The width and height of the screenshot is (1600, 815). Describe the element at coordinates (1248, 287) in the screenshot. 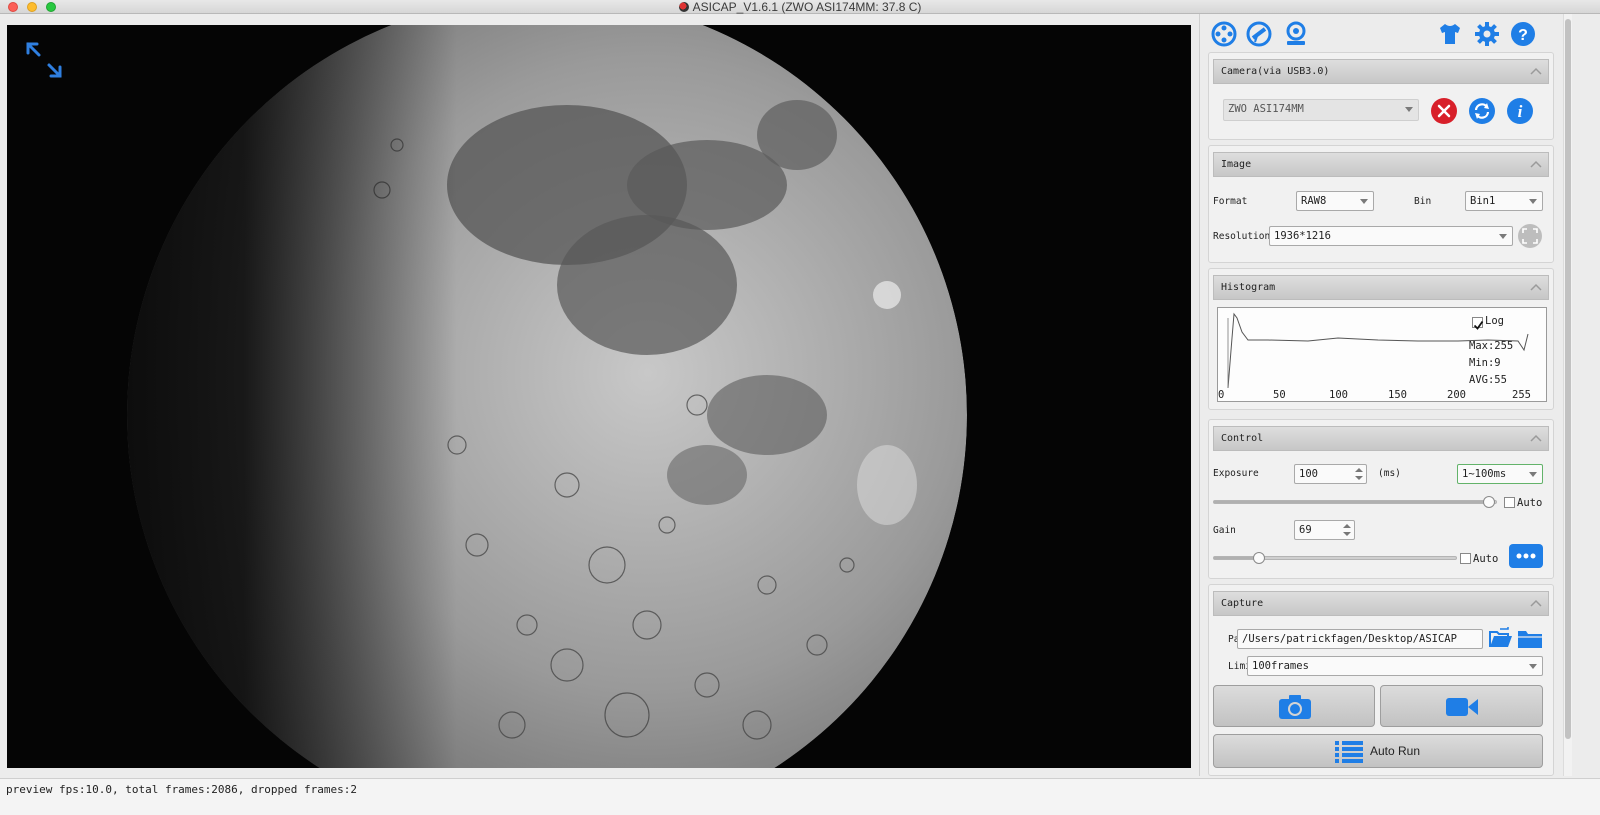

I see `histogram-panel-title: Histogram` at that location.